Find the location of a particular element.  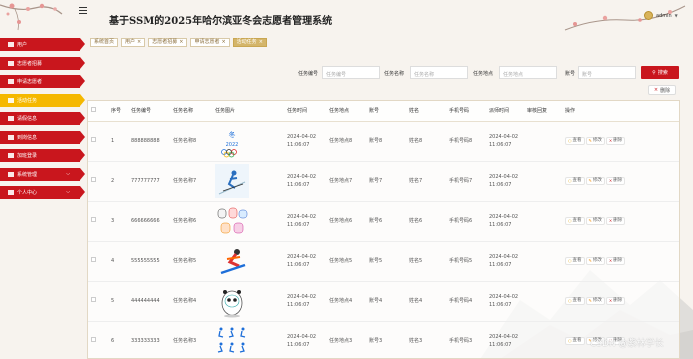

select-all-checkbox is located at coordinates (93, 110).